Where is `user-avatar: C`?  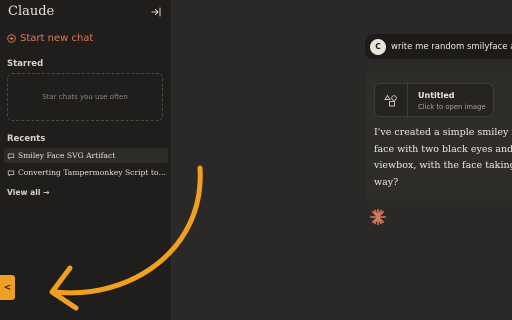
user-avatar: C is located at coordinates (378, 46).